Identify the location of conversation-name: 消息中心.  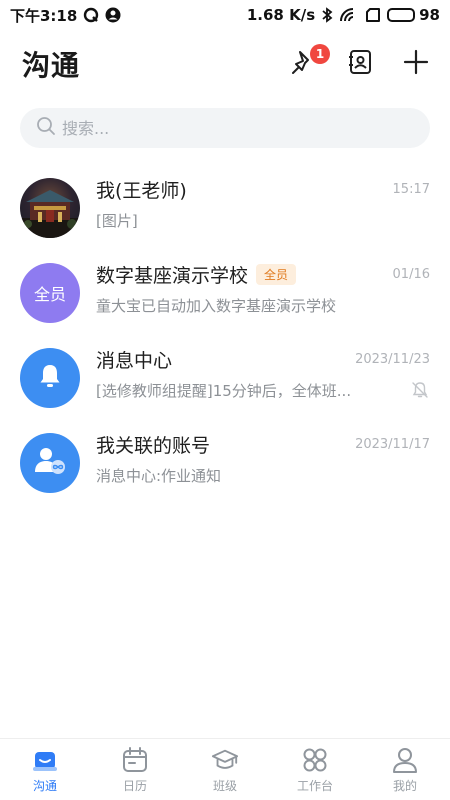
(134, 360).